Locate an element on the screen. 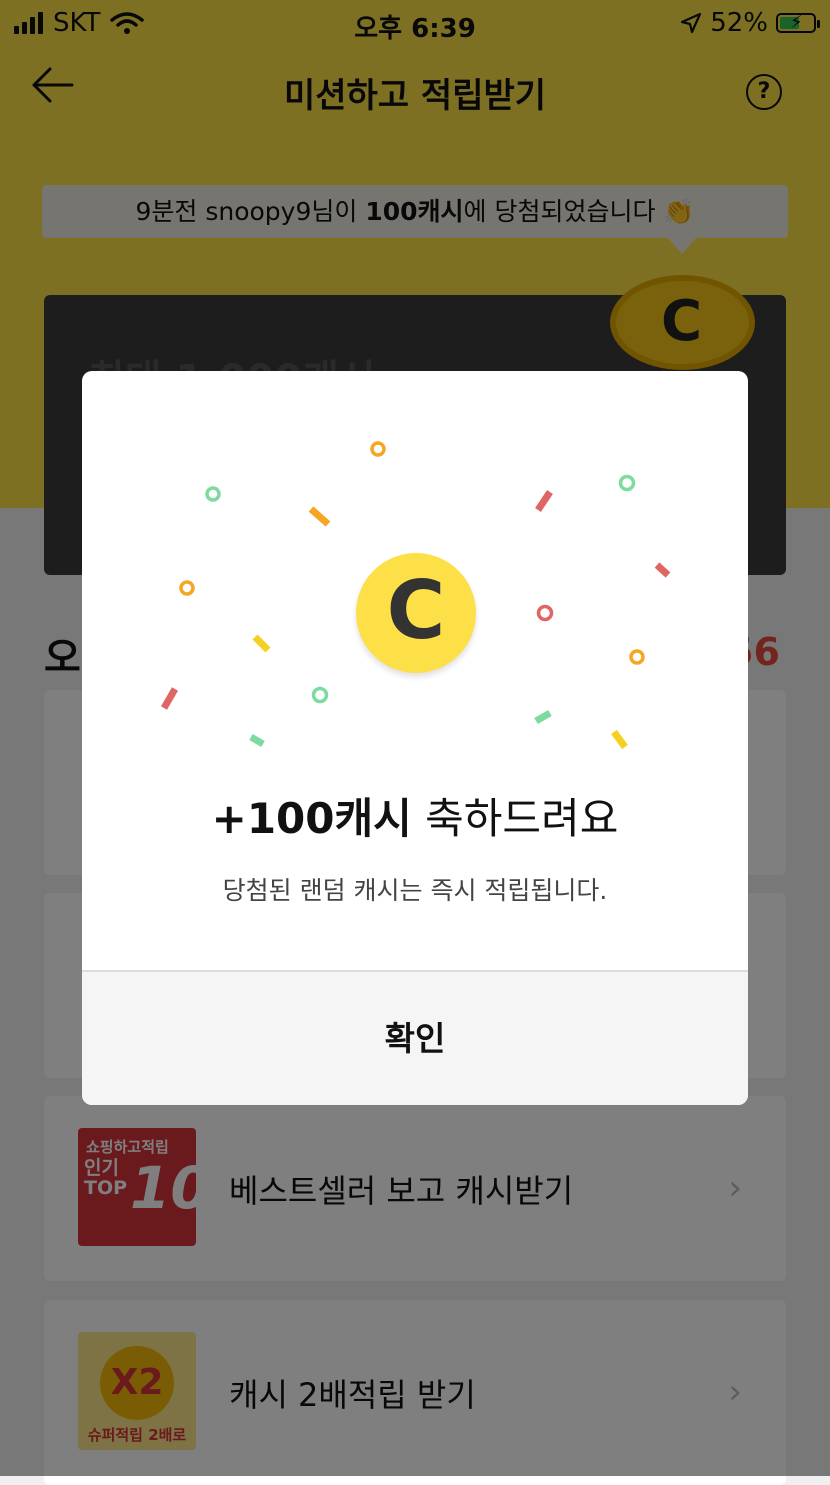 Image resolution: width=830 pixels, height=1485 pixels. coin-letter: C is located at coordinates (416, 610).